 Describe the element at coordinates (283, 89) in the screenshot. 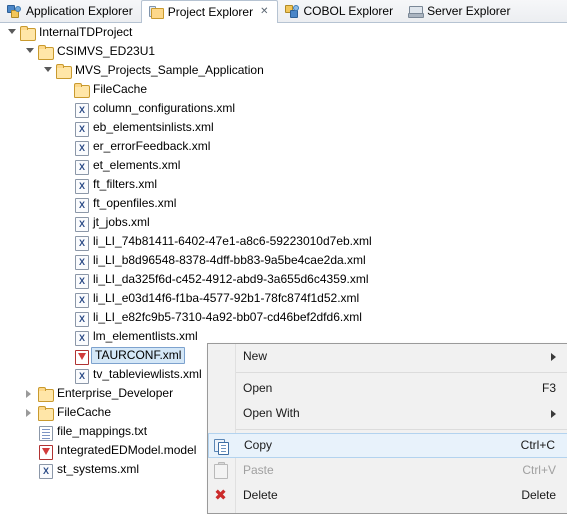

I see `tree-item: FileCache` at that location.